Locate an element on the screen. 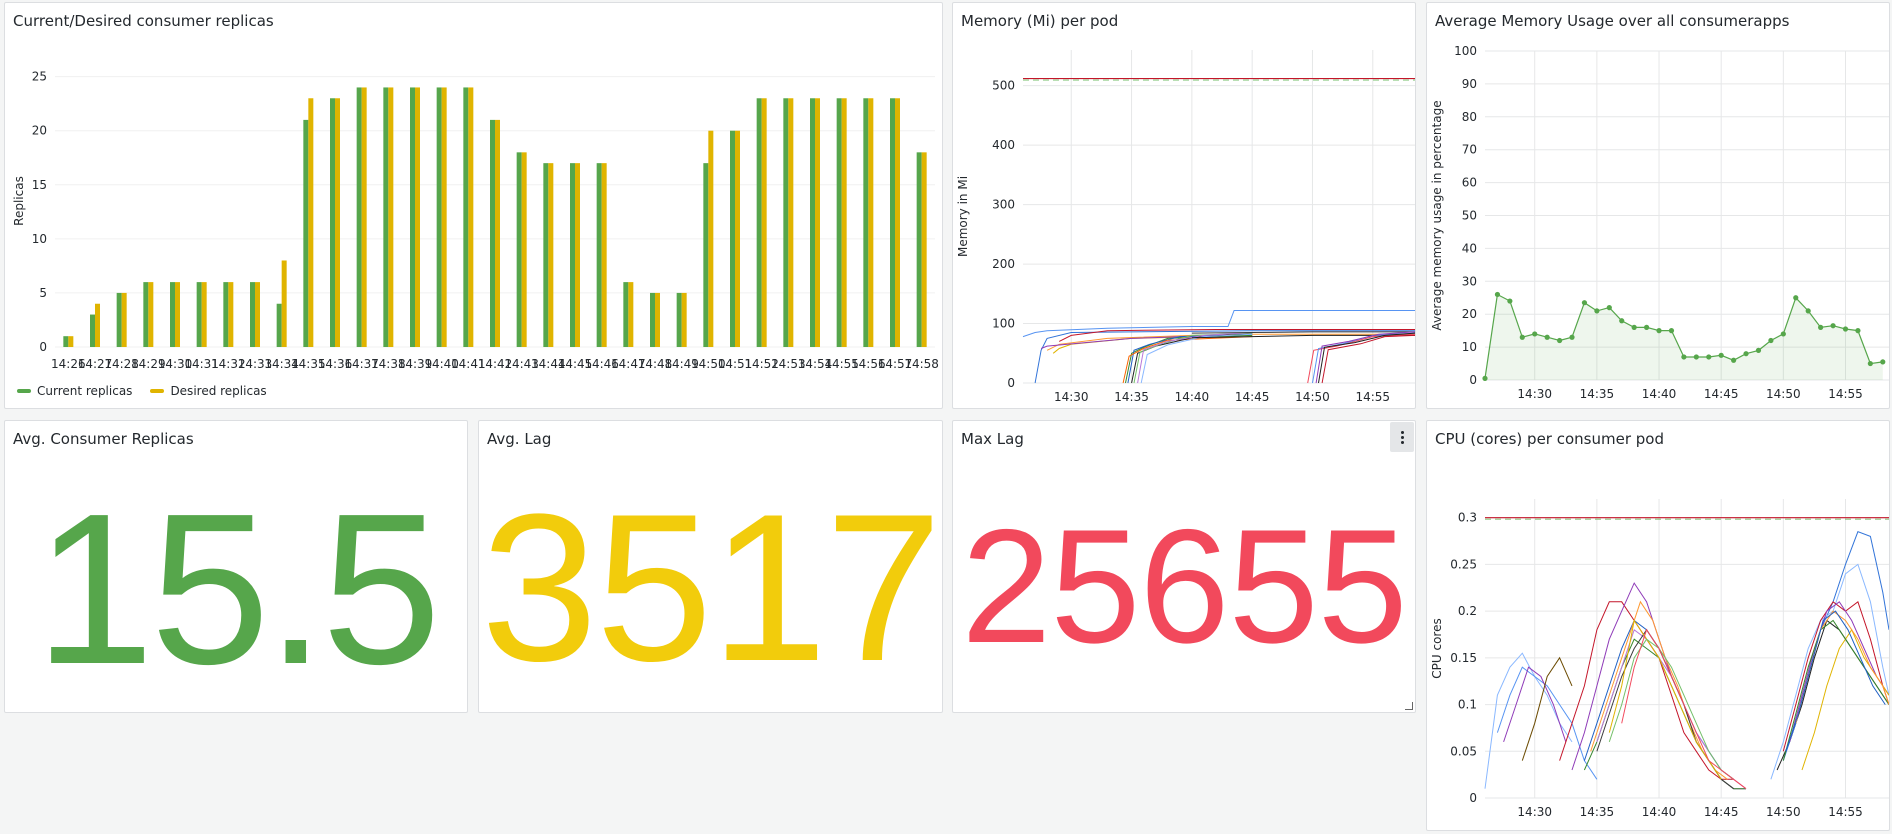 The width and height of the screenshot is (1892, 834). legend-item-desired: Desired replicas is located at coordinates (208, 391).